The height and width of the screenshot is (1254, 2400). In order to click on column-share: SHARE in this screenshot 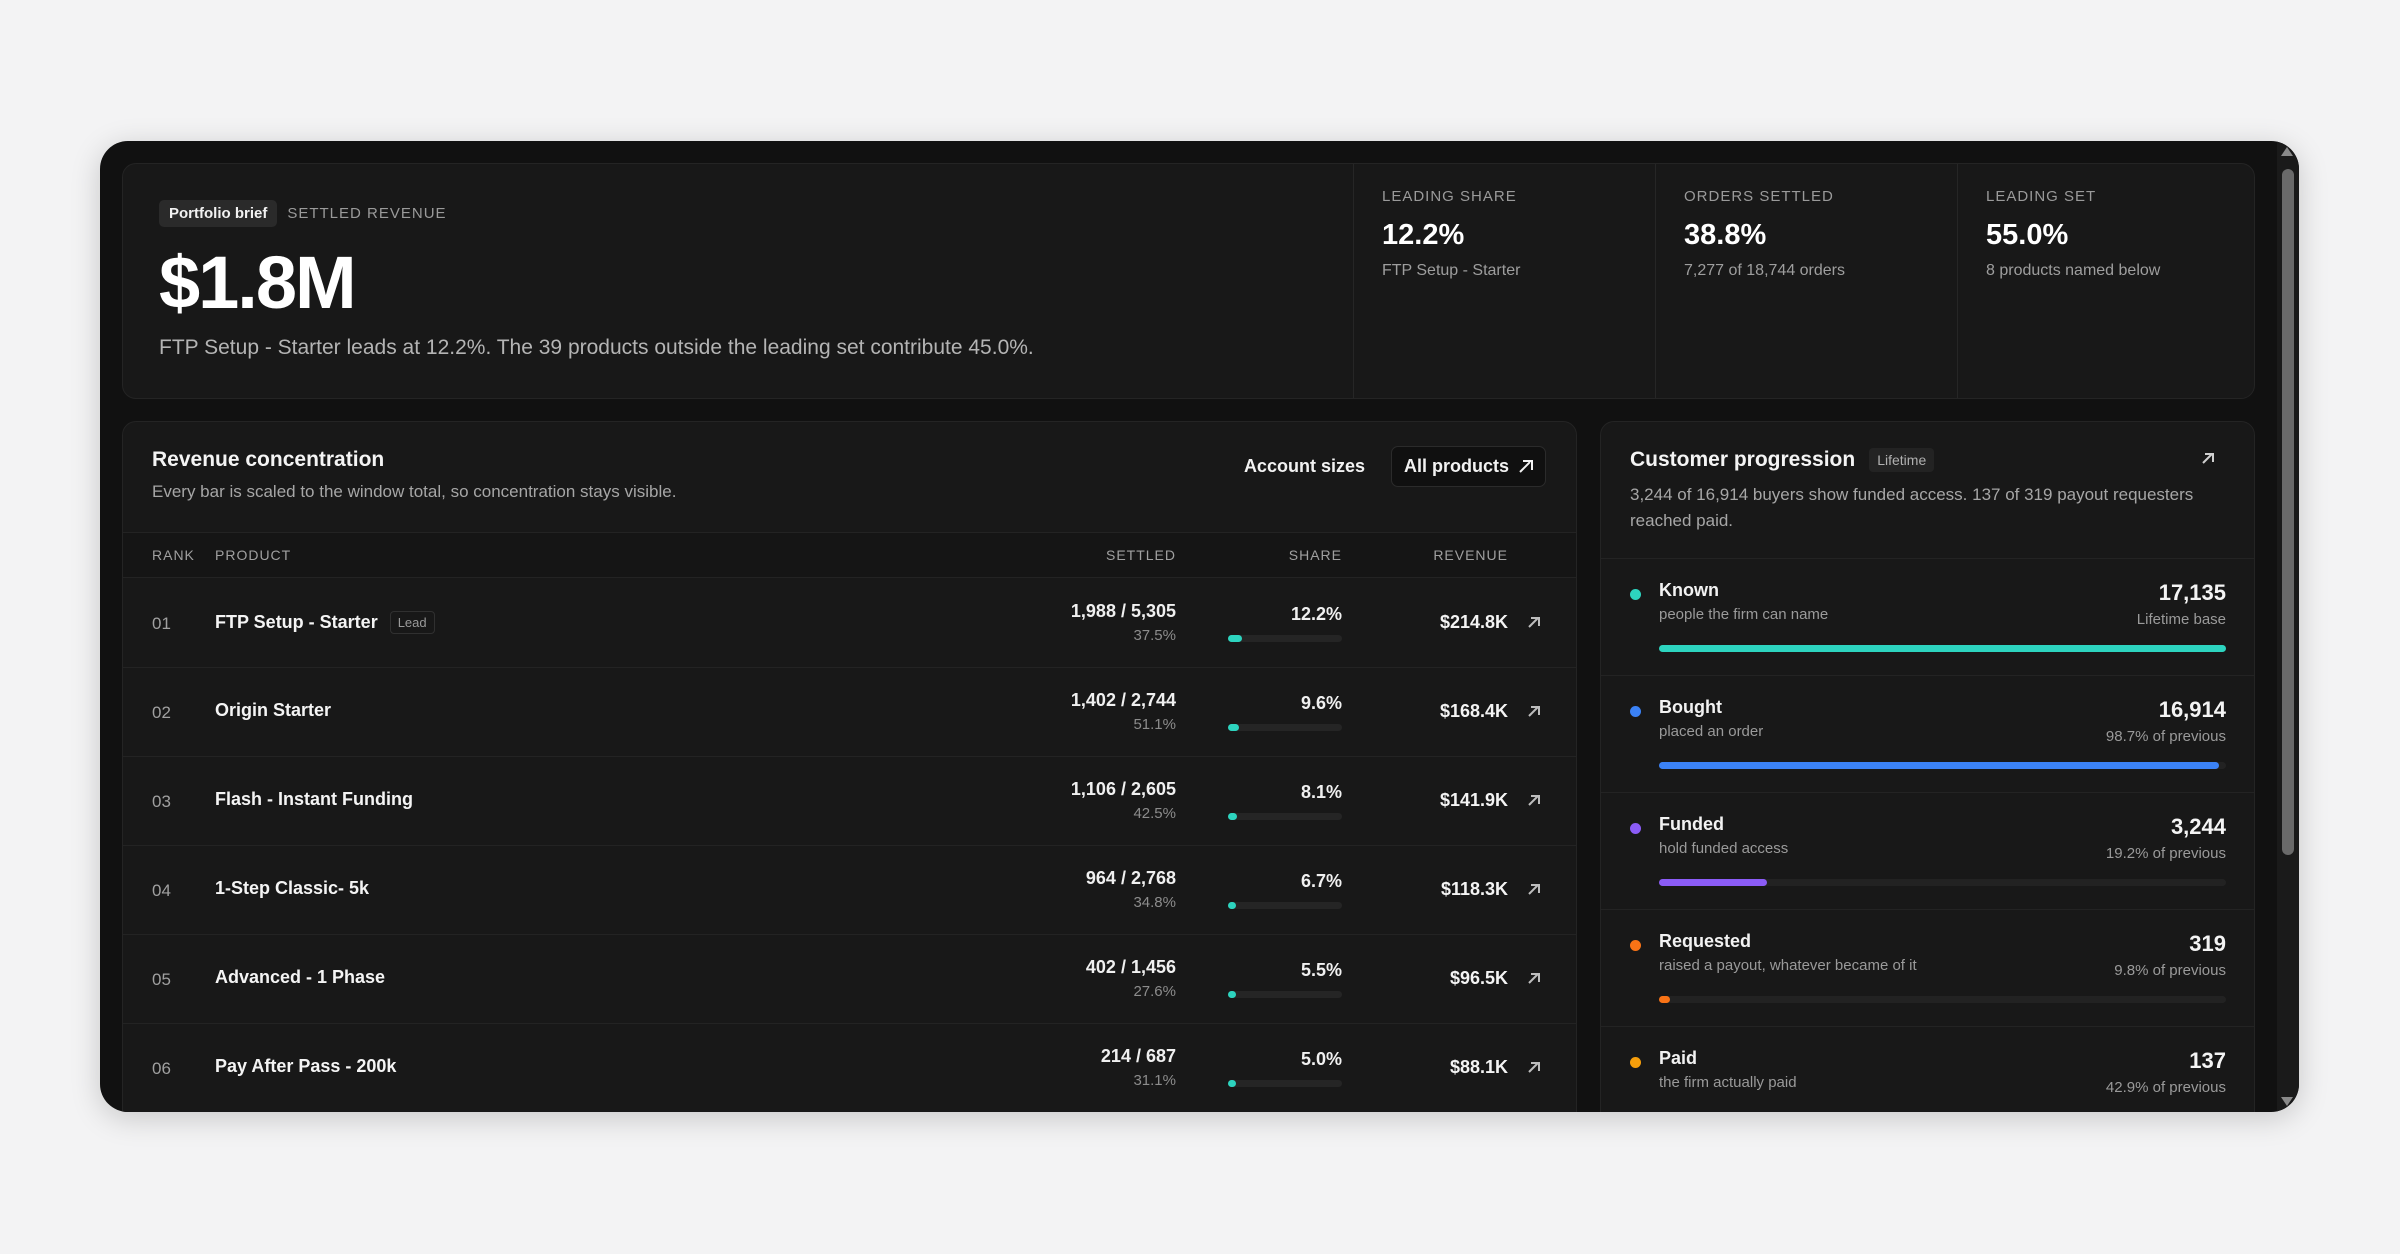, I will do `click(1315, 555)`.